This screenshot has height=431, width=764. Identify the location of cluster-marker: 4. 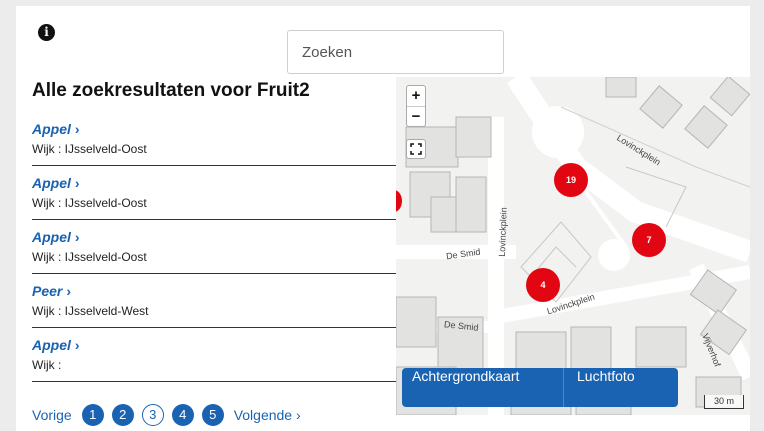
(543, 285).